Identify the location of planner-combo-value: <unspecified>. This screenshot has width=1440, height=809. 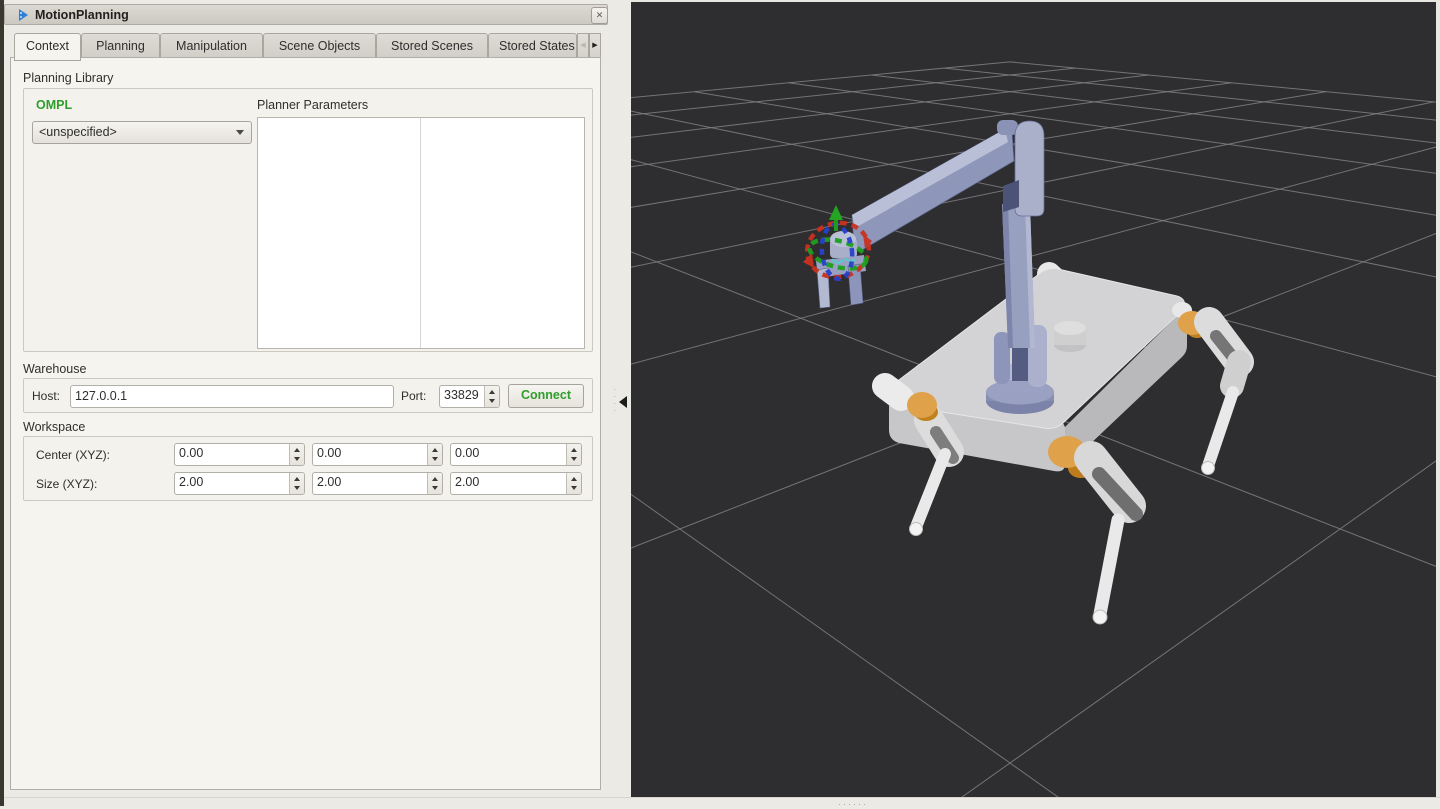
(78, 132).